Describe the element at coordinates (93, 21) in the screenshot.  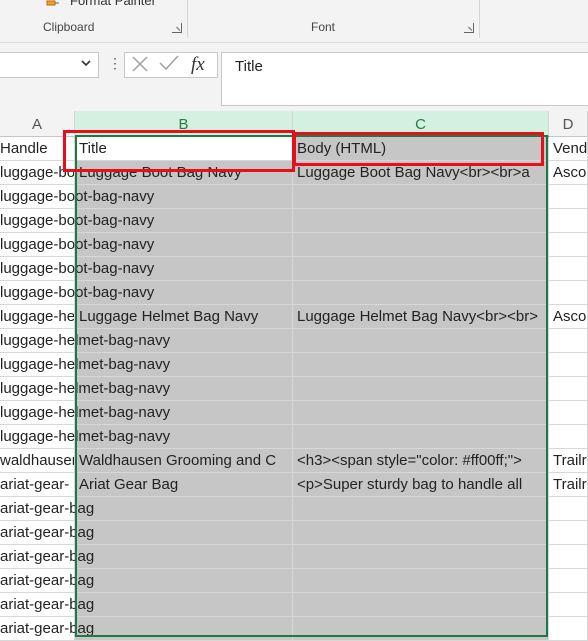
I see `clipboard-group: Clipboard` at that location.